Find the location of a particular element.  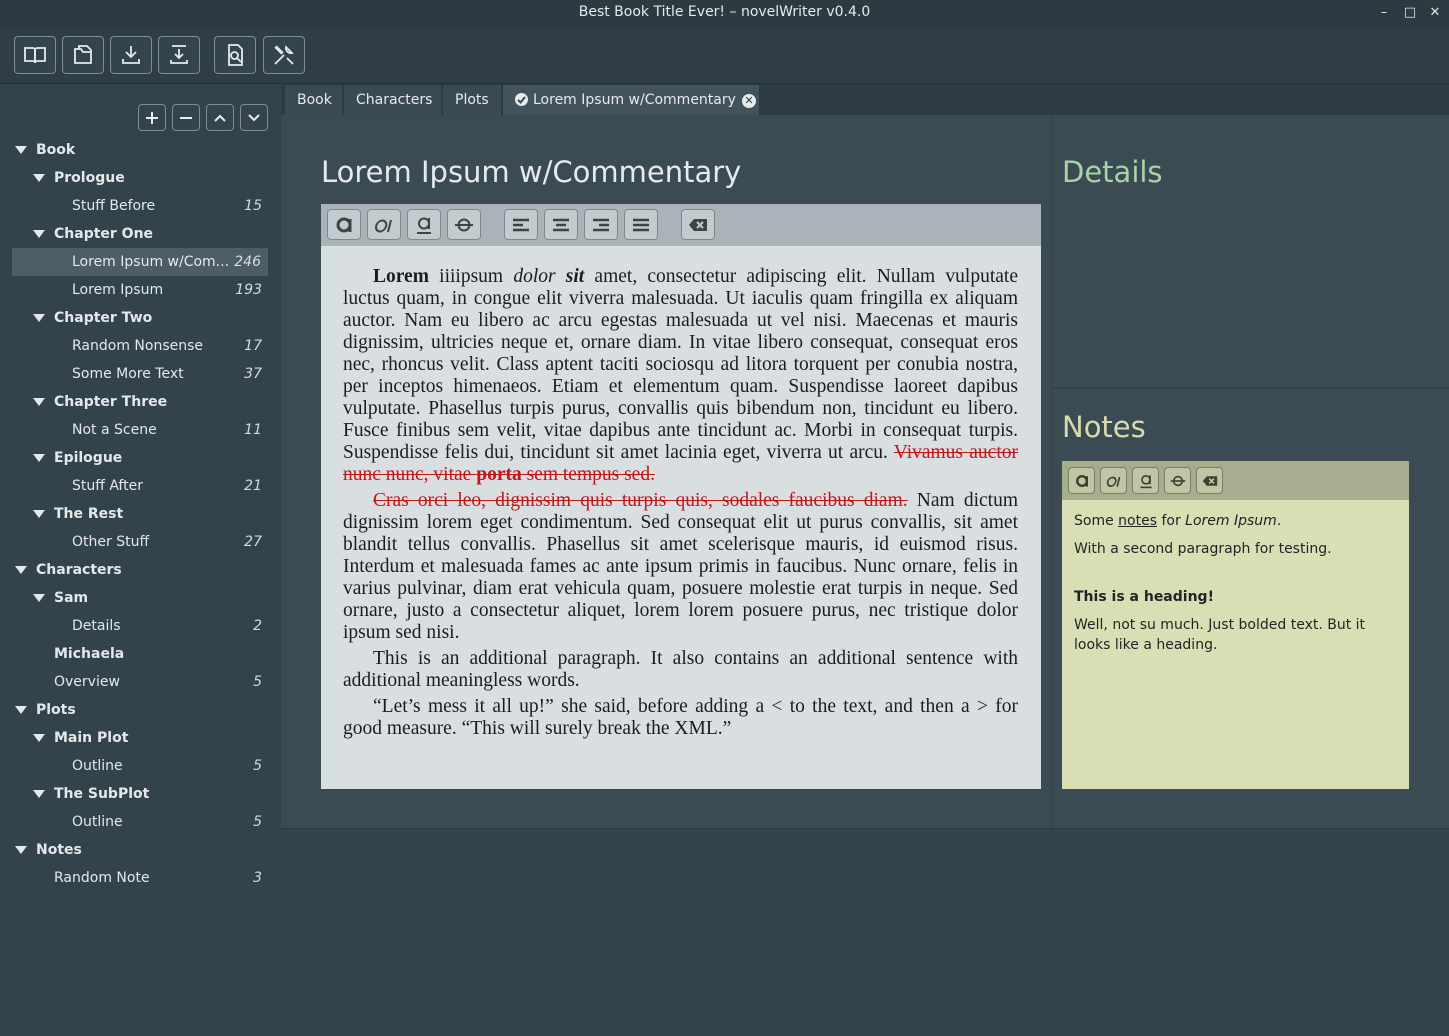

tree-item: Random Nonsense 17 is located at coordinates (140, 346).